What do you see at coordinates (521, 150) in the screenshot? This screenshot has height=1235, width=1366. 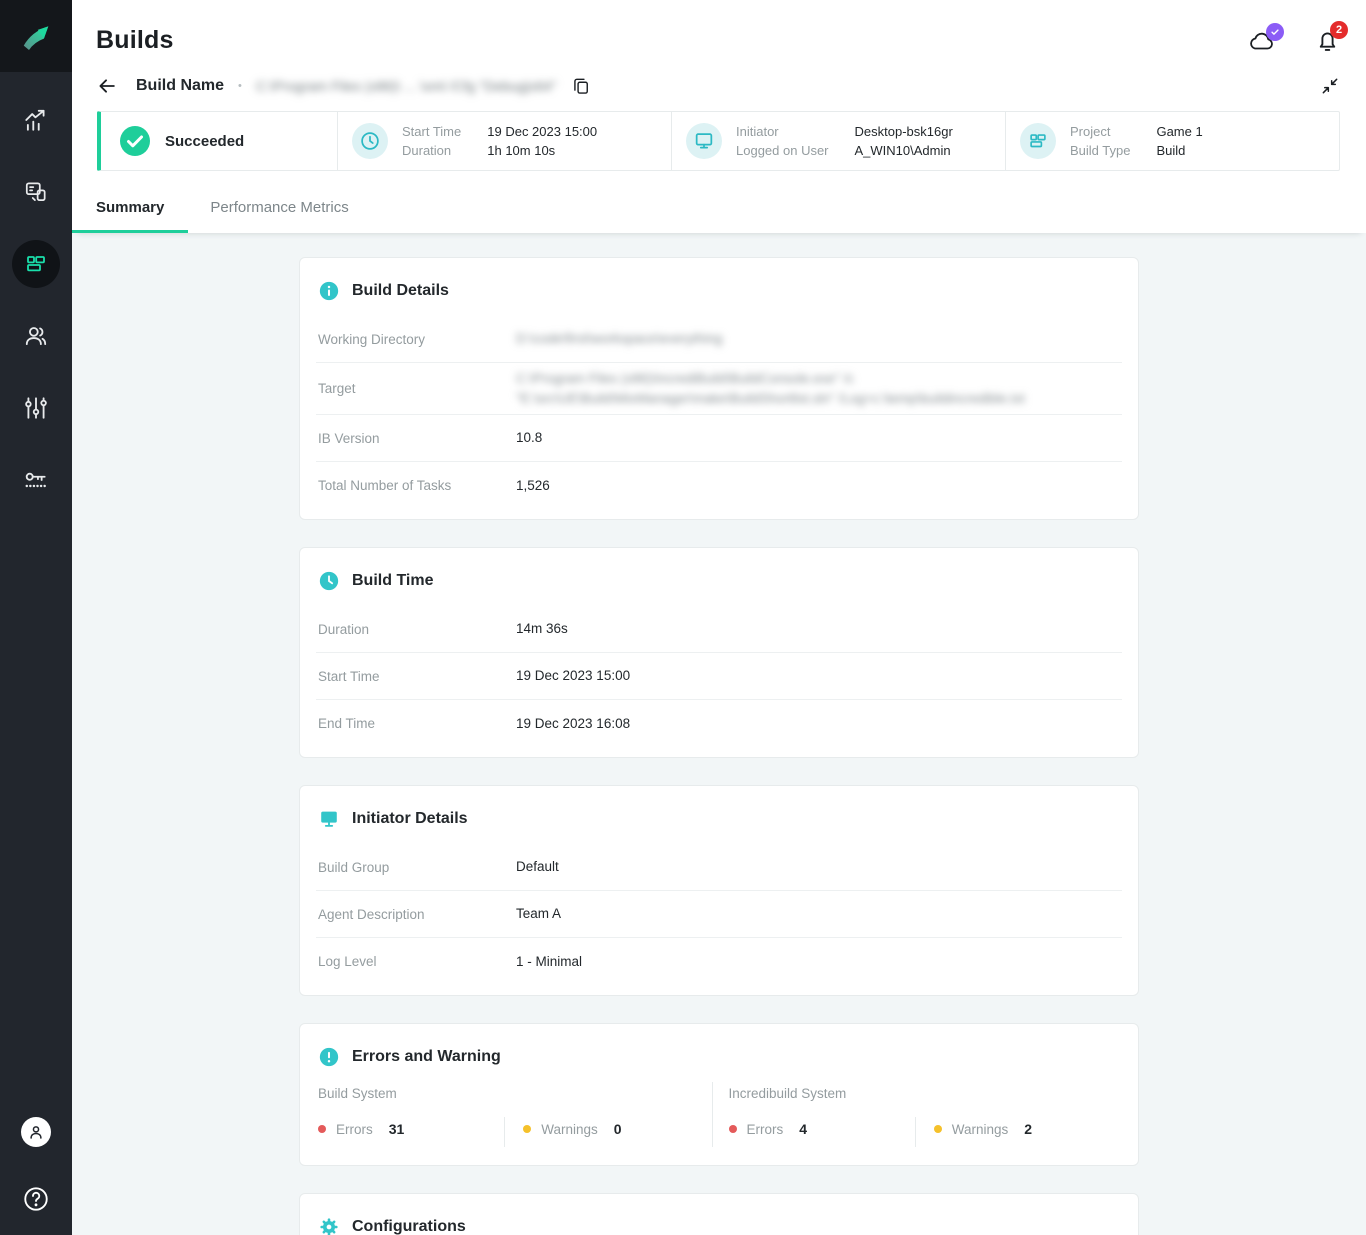 I see `duration-value: 1h 10m 10s` at bounding box center [521, 150].